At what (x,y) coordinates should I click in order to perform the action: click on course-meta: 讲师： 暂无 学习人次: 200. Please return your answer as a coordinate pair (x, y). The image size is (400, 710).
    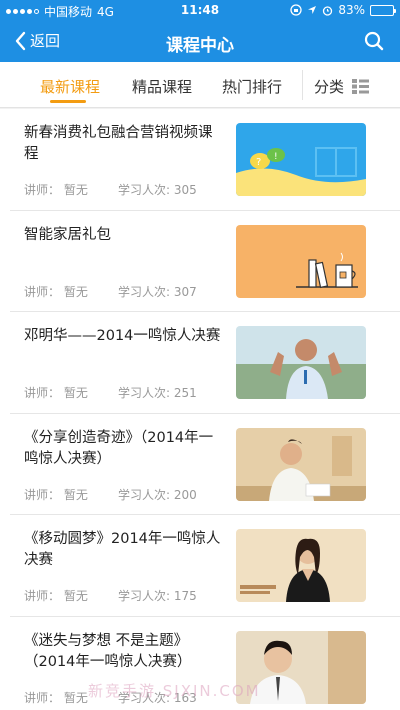
    Looking at the image, I should click on (110, 494).